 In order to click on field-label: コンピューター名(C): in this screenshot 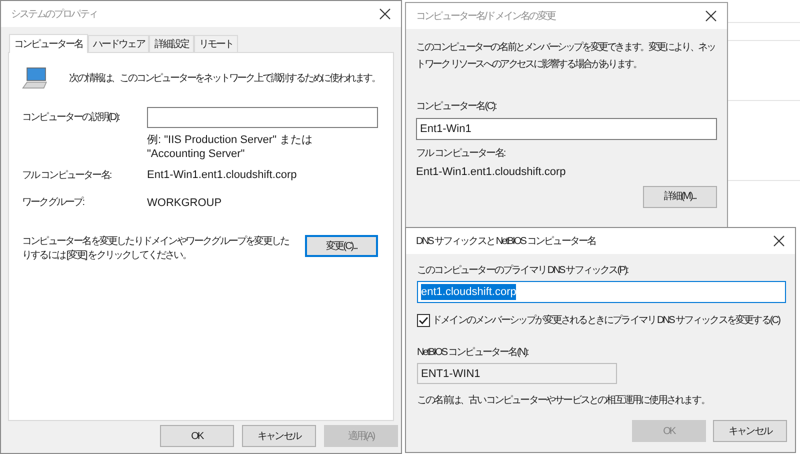, I will do `click(457, 107)`.